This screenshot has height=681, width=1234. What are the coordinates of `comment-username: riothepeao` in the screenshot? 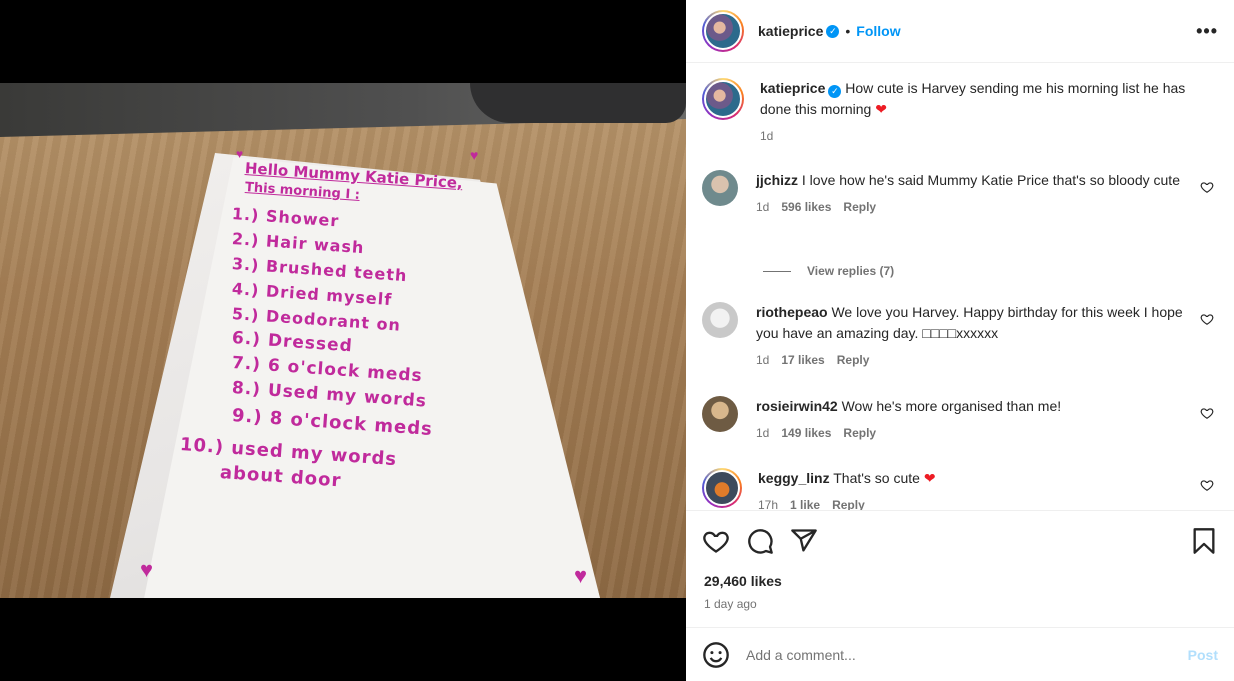 It's located at (792, 312).